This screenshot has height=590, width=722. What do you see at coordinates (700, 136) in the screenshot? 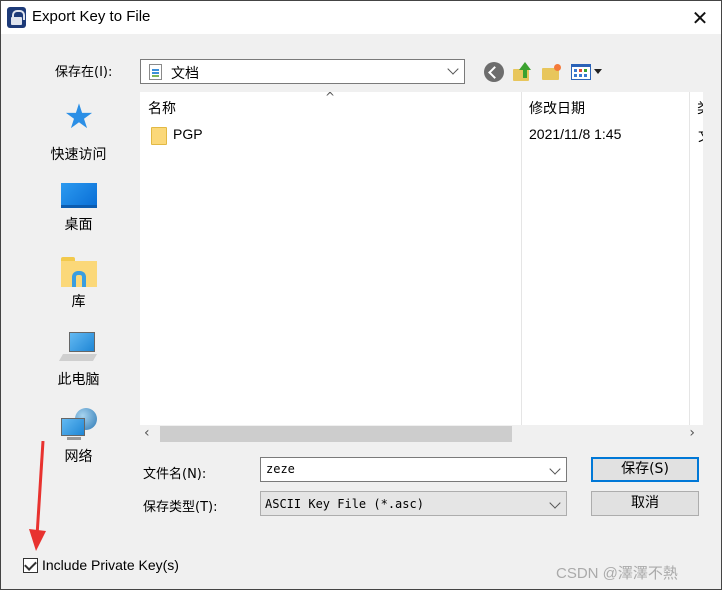
I see `file-type: 文` at bounding box center [700, 136].